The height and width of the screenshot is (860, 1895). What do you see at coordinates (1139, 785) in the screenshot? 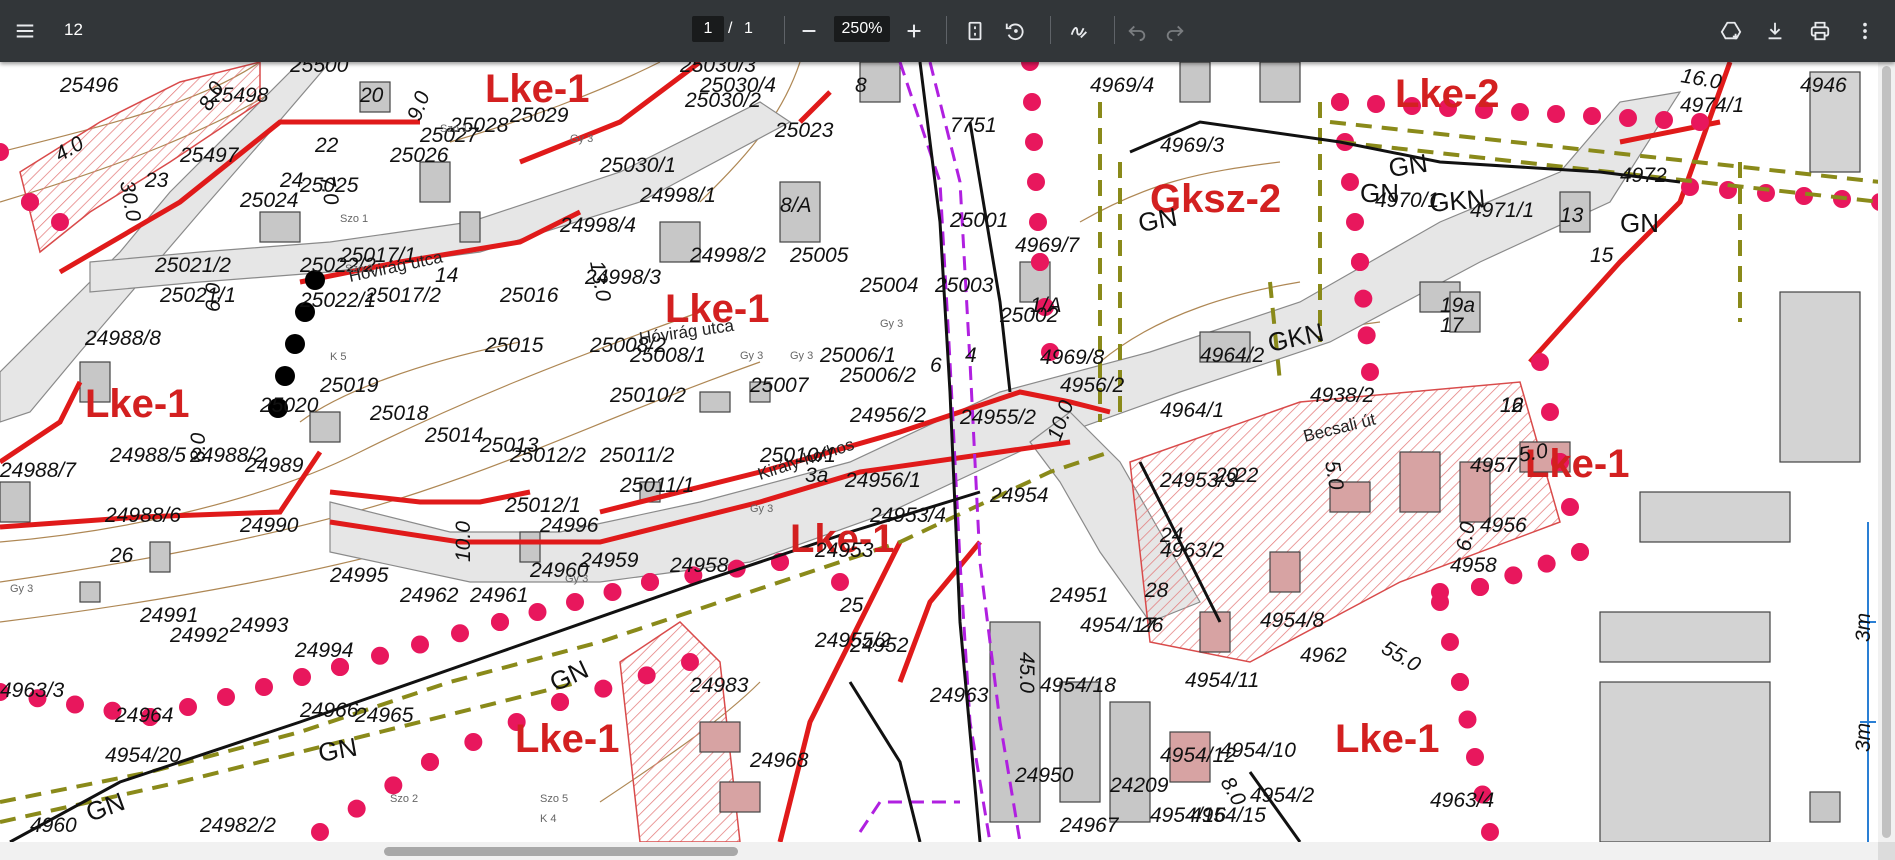
I see `parcel-number: 24209` at bounding box center [1139, 785].